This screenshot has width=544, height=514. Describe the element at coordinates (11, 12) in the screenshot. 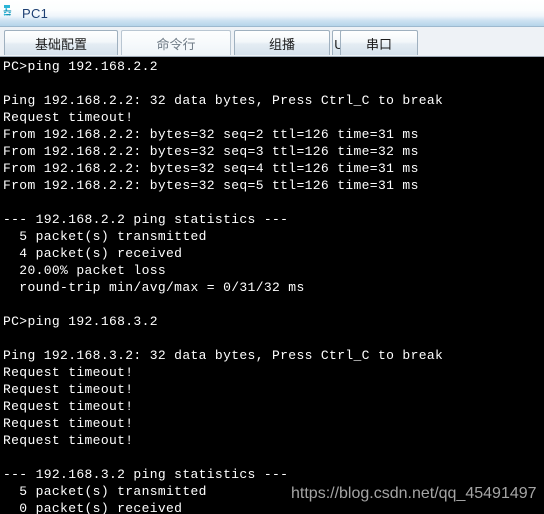

I see `network-pc-icon` at that location.